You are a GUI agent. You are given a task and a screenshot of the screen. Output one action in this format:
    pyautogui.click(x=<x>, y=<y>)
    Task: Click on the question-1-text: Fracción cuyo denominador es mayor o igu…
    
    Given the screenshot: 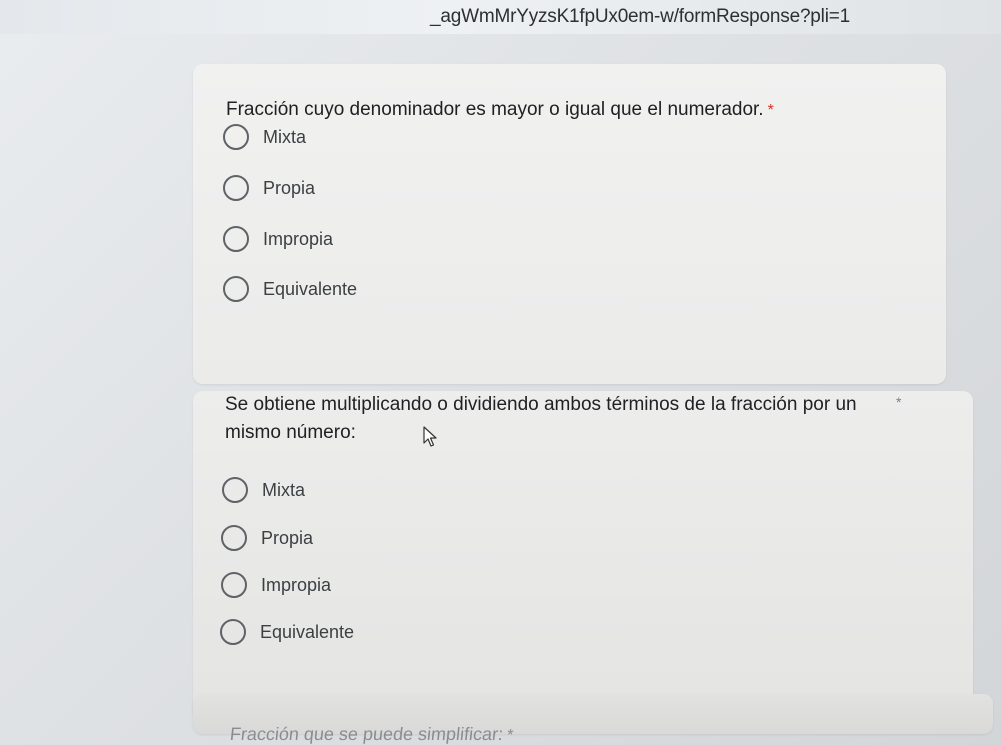 What is the action you would take?
    pyautogui.click(x=495, y=109)
    